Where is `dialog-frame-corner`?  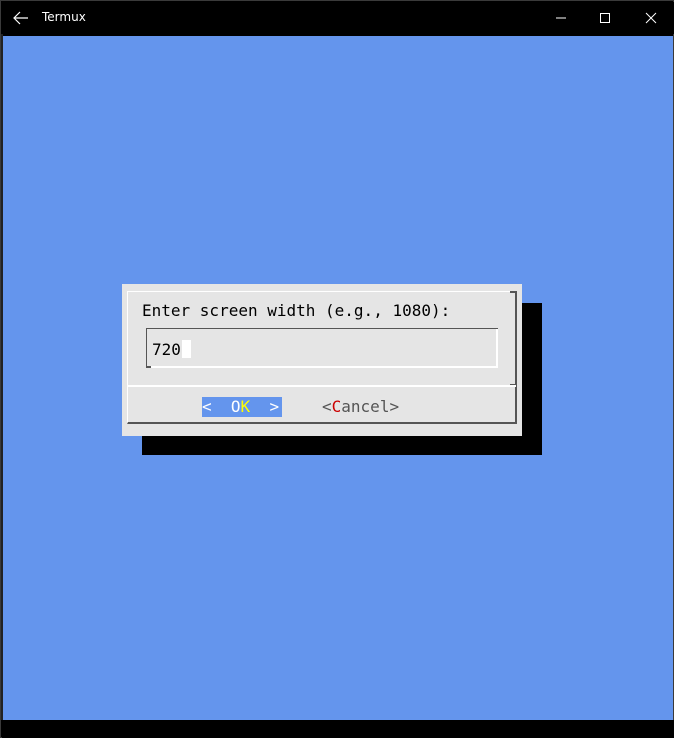 dialog-frame-corner is located at coordinates (513, 292).